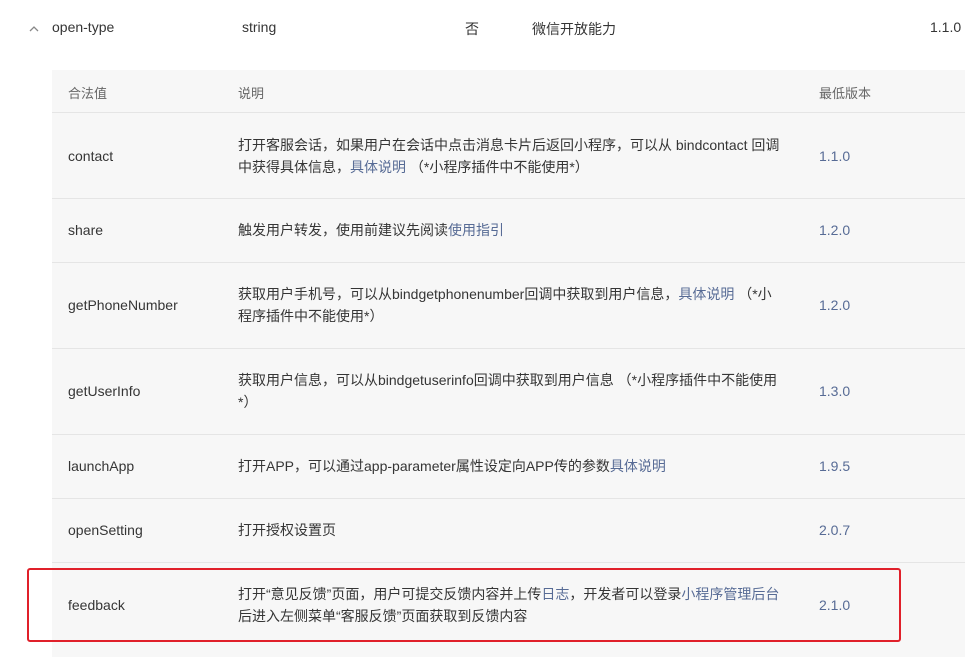 Image resolution: width=965 pixels, height=657 pixels. Describe the element at coordinates (497, 166) in the screenshot. I see `description-text: （*小程序插件中不能使用*）` at that location.